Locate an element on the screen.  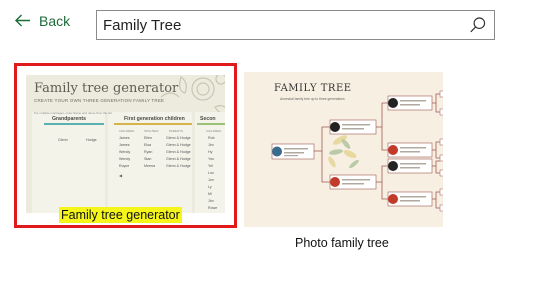
search-input is located at coordinates (281, 25).